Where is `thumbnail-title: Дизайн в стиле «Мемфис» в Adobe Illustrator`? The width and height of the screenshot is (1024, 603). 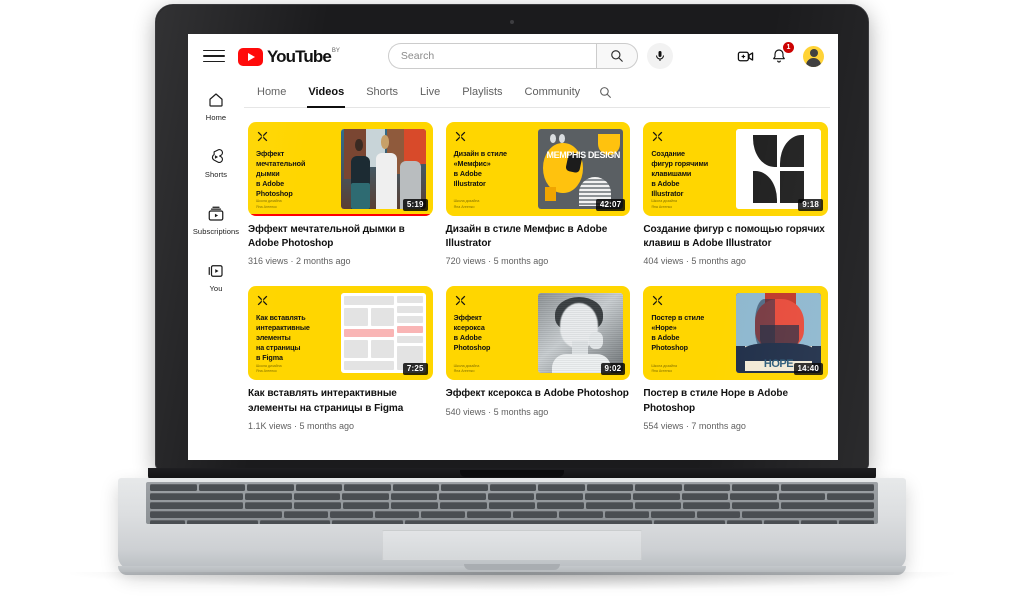 thumbnail-title: Дизайн в стиле «Мемфис» в Adobe Illustrator is located at coordinates (480, 168).